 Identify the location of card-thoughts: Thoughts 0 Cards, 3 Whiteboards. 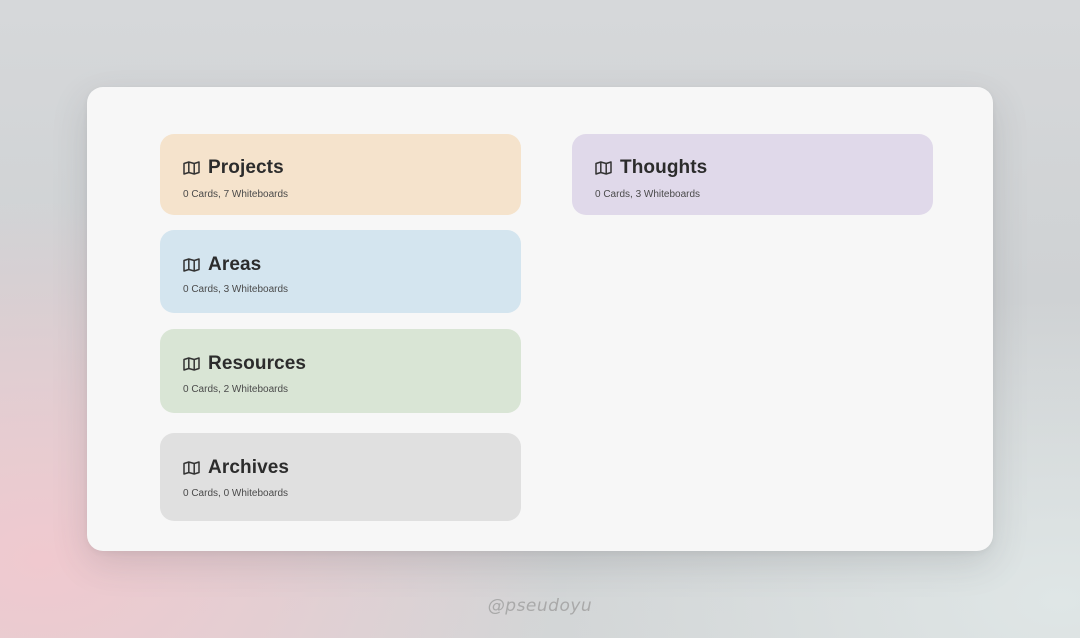
(752, 174).